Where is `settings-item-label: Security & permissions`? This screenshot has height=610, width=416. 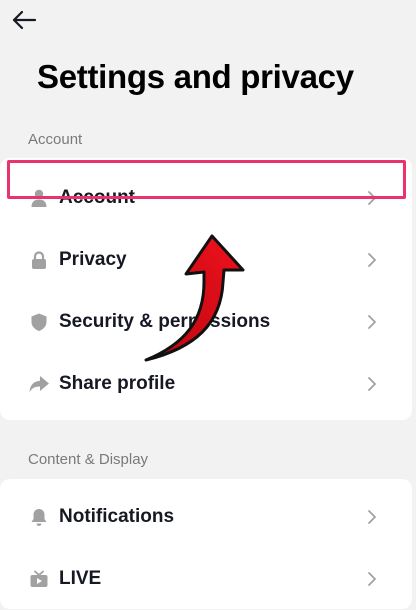
settings-item-label: Security & permissions is located at coordinates (165, 321).